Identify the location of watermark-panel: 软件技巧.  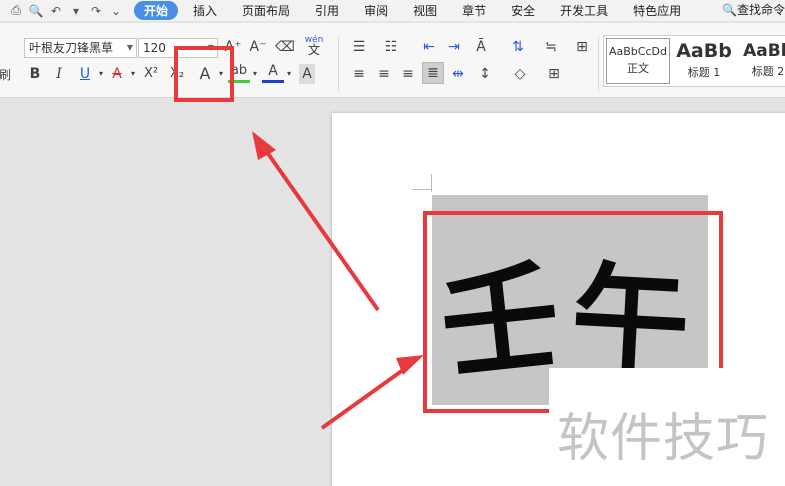
(667, 427).